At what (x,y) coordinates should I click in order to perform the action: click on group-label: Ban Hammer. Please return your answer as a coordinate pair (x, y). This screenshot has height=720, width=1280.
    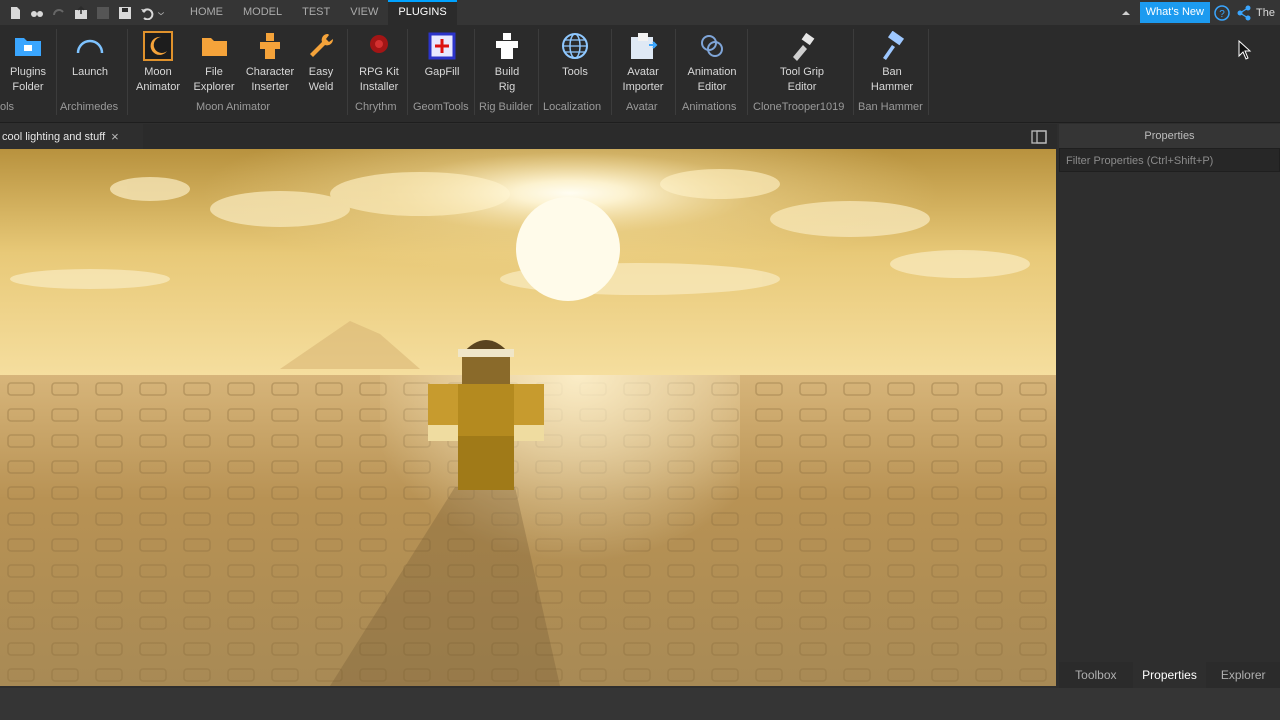
    Looking at the image, I should click on (890, 107).